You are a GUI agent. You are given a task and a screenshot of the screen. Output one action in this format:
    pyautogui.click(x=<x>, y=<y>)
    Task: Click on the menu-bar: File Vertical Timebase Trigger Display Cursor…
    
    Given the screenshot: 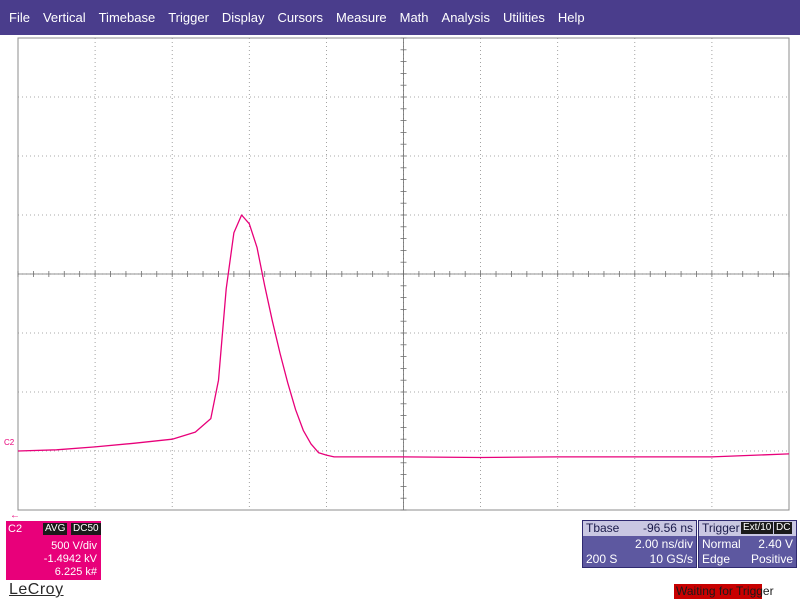 What is the action you would take?
    pyautogui.click(x=400, y=17)
    